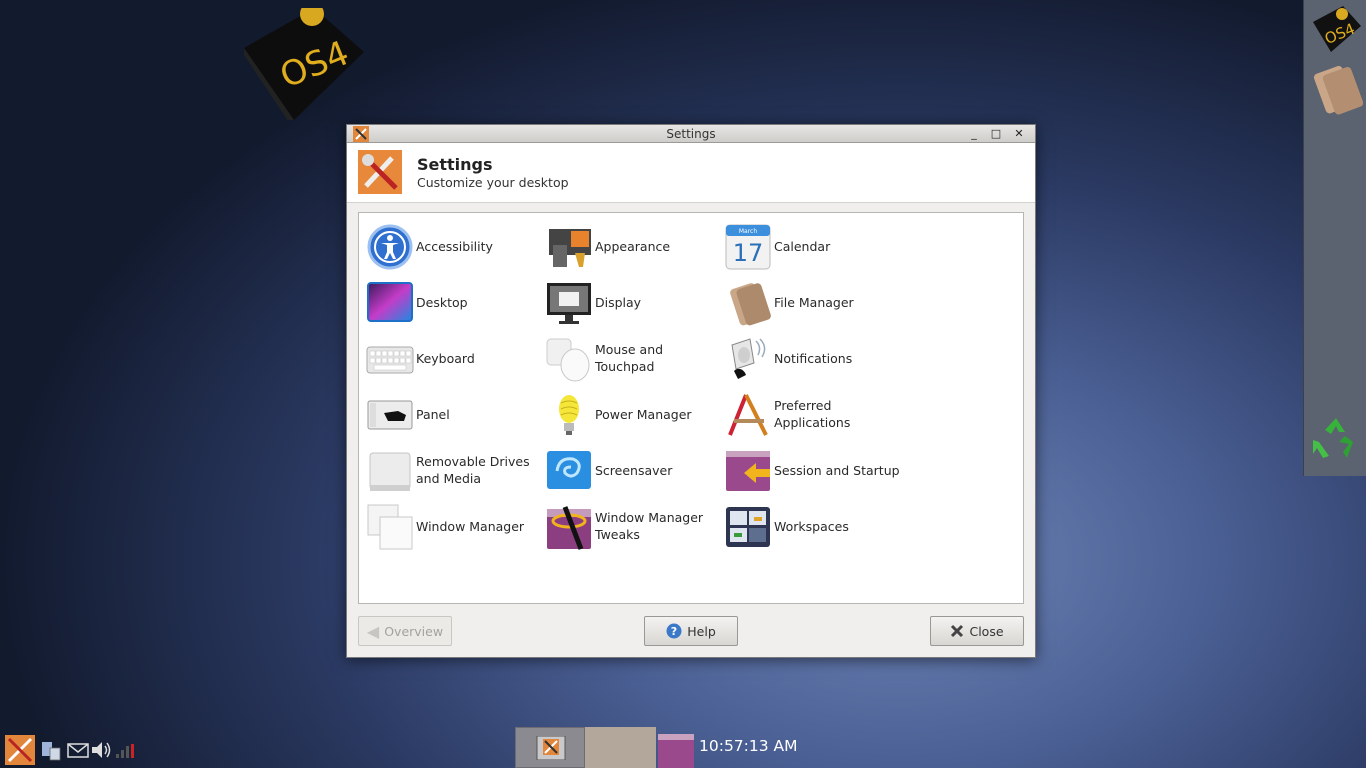  I want to click on svg-text: 17, so click(748, 253).